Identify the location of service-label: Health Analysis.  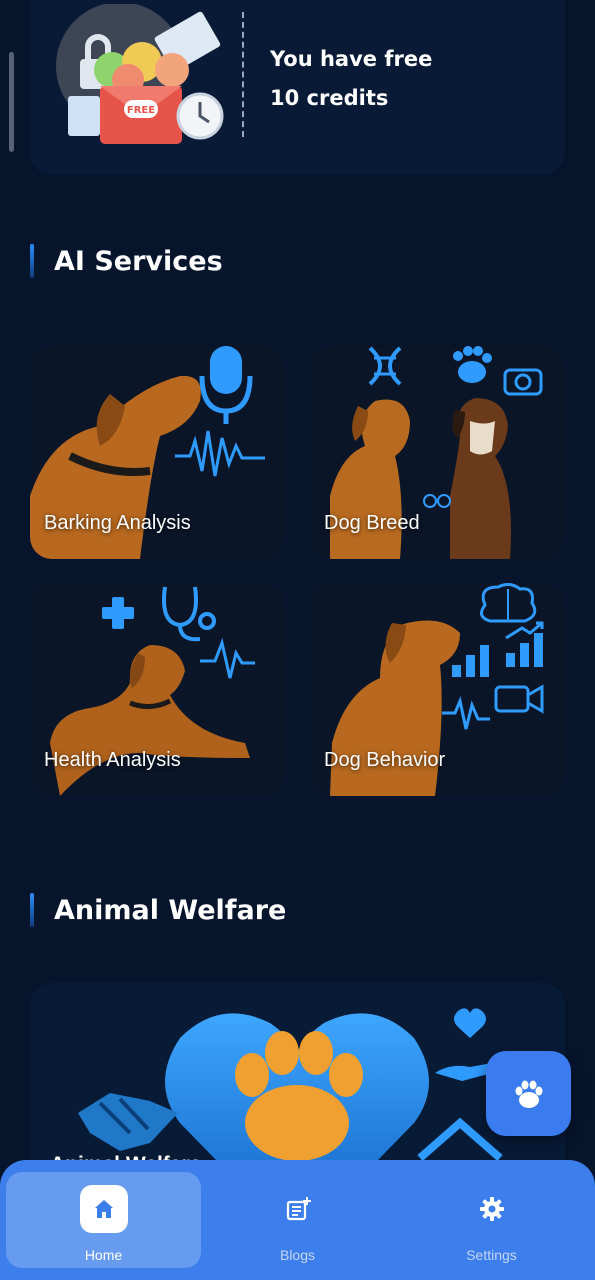
(112, 760).